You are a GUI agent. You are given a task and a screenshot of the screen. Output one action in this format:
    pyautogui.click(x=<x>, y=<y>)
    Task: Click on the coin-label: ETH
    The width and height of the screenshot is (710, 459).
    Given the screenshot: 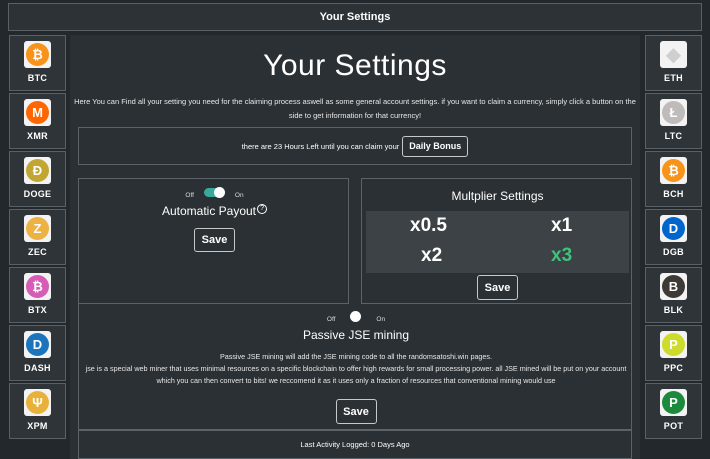 What is the action you would take?
    pyautogui.click(x=673, y=78)
    